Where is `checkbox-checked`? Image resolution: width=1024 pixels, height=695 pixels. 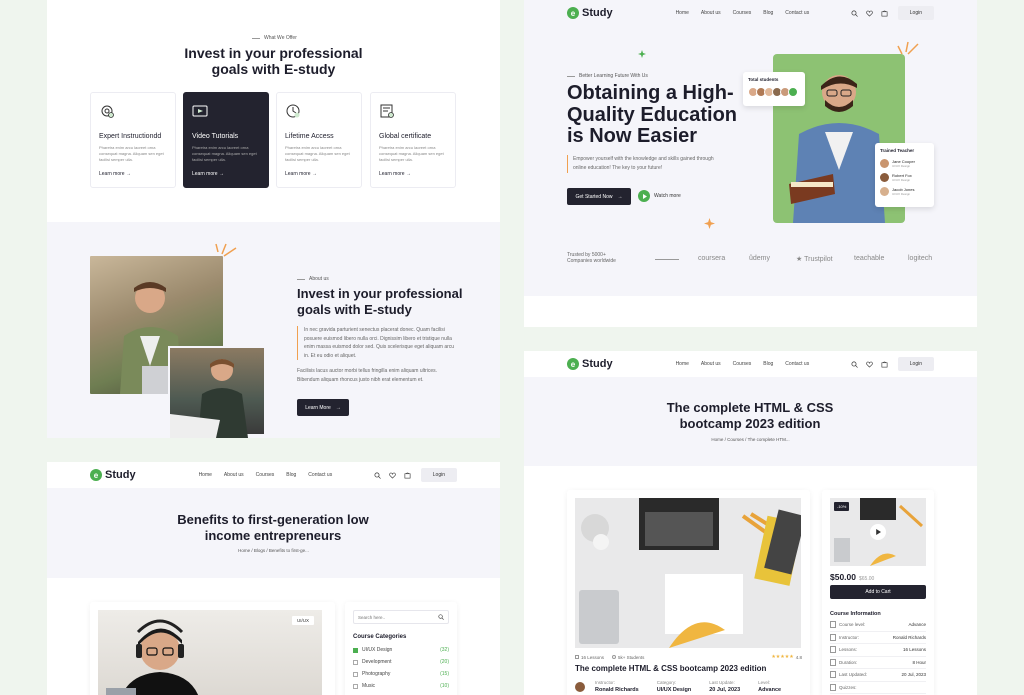
checkbox-checked is located at coordinates (355, 650).